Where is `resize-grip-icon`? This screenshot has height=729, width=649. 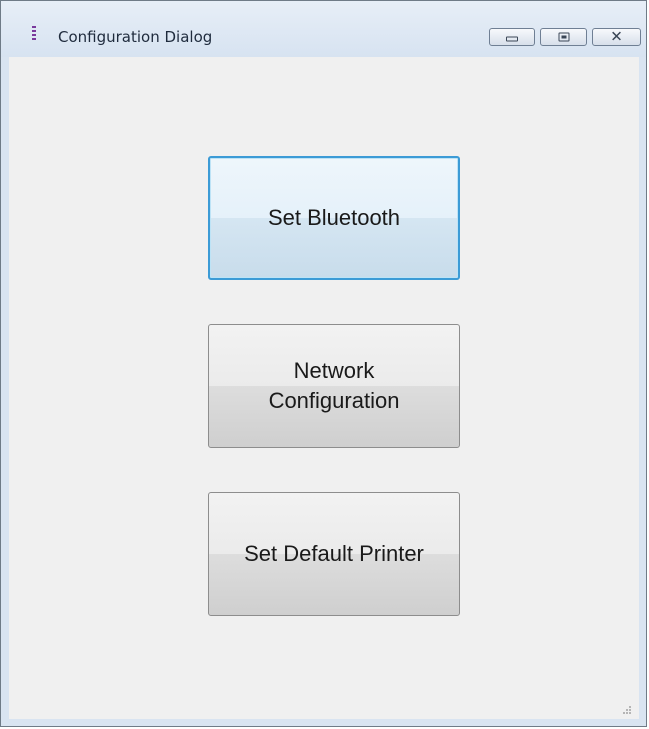 resize-grip-icon is located at coordinates (627, 710).